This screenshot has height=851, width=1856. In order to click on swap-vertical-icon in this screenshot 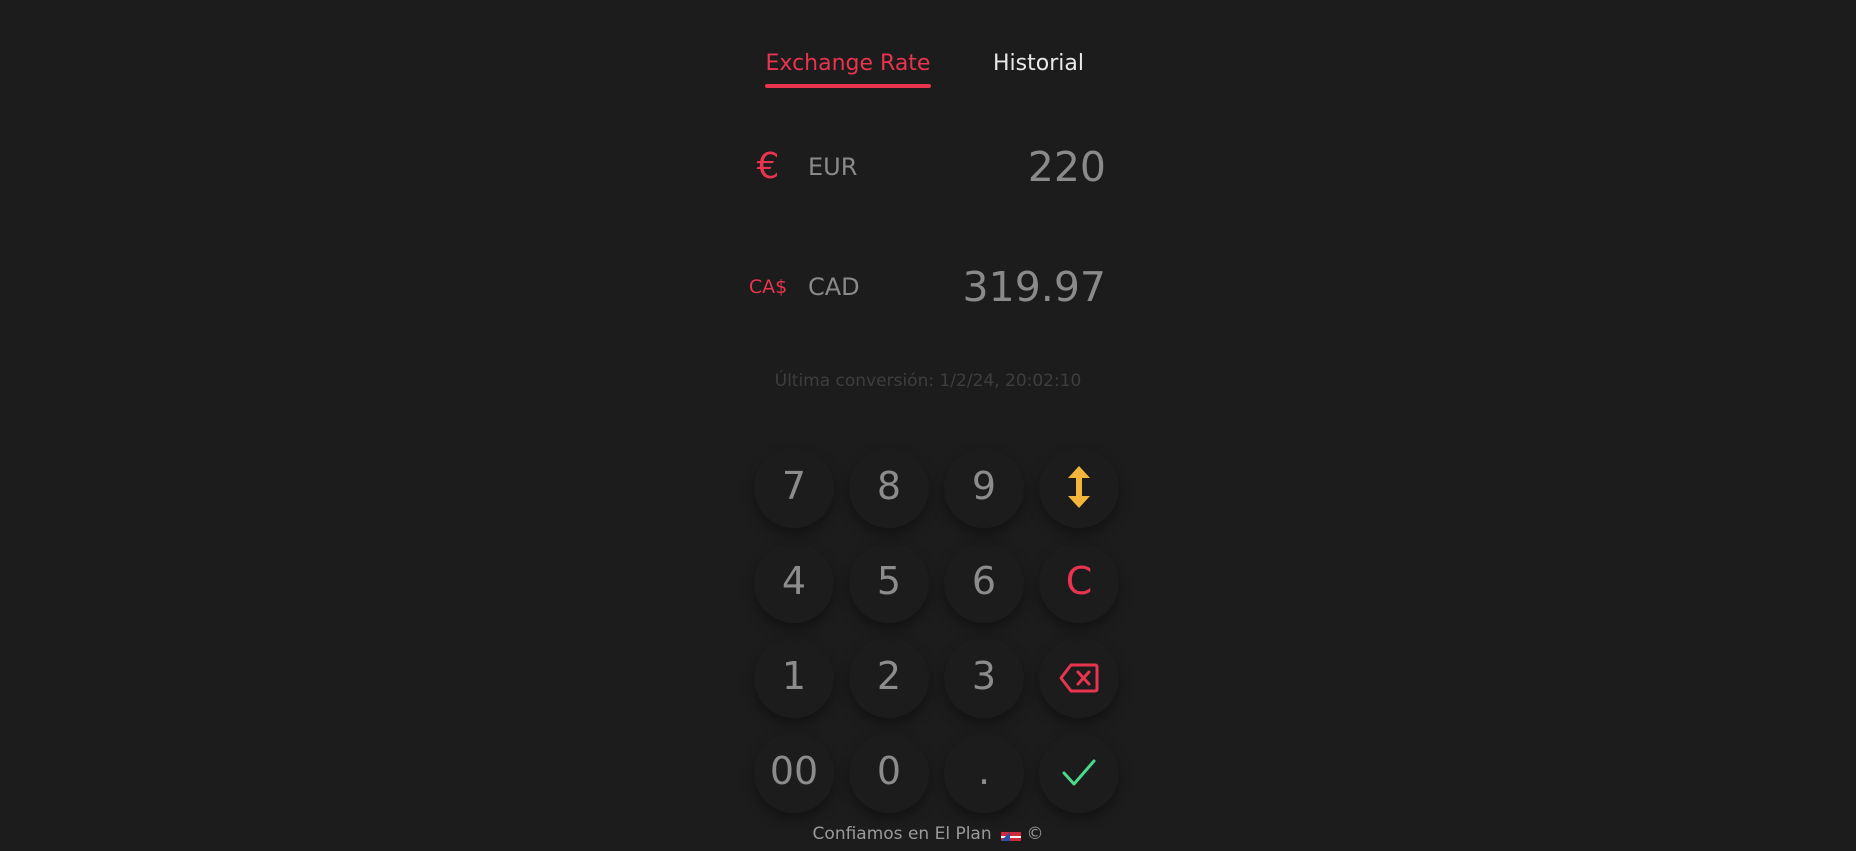, I will do `click(1079, 487)`.